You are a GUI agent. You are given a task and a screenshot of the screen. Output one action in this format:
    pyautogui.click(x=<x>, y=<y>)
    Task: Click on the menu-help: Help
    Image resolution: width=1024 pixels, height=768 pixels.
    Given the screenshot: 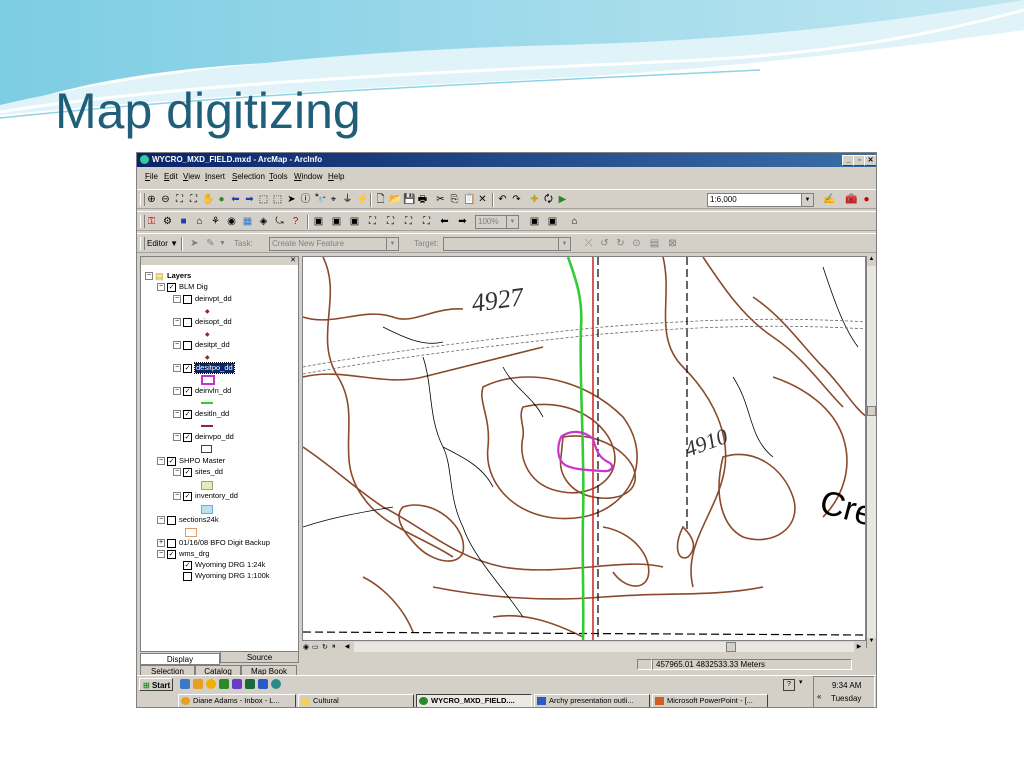 What is the action you would take?
    pyautogui.click(x=336, y=176)
    